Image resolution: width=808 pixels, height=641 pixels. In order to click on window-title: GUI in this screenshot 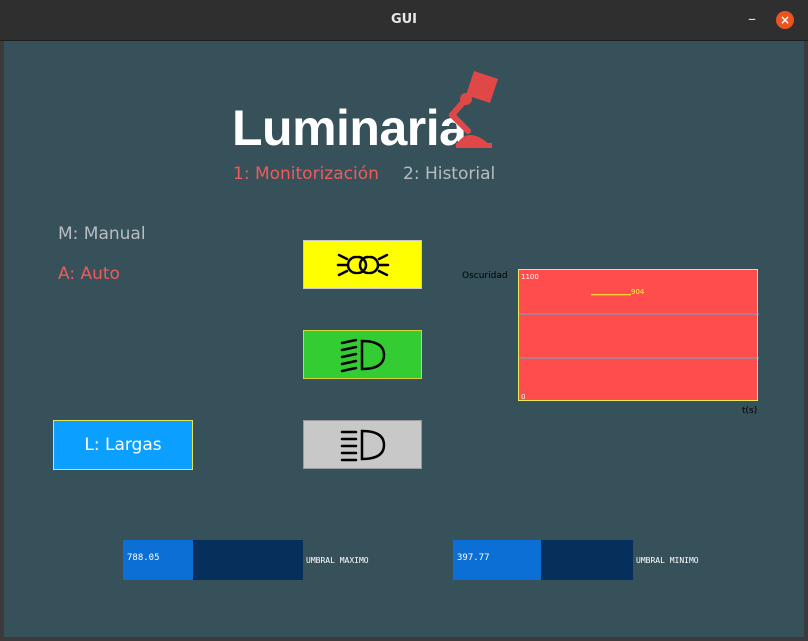, I will do `click(404, 19)`.